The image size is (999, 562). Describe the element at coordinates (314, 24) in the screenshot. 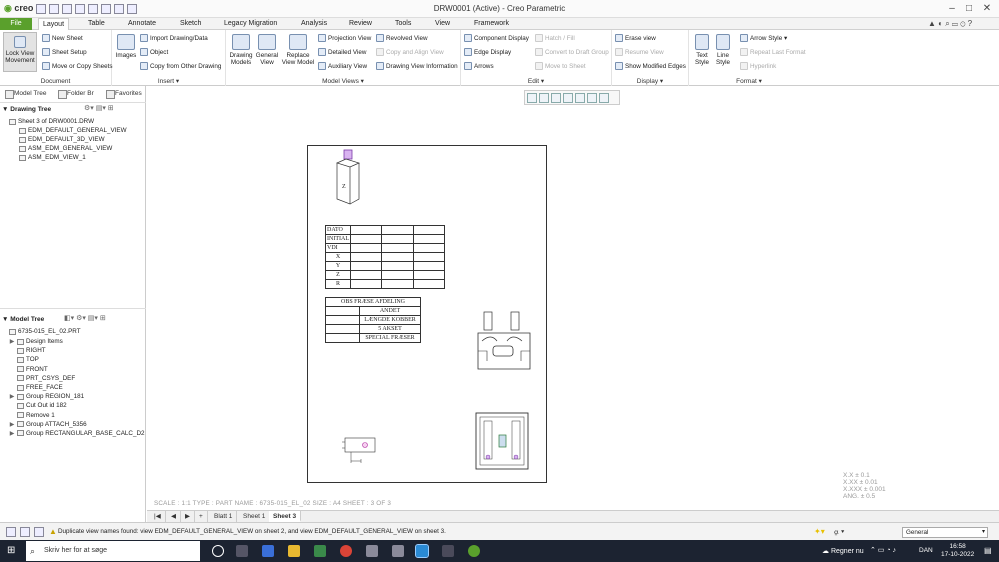

I see `tab-analysis: Analysis` at that location.